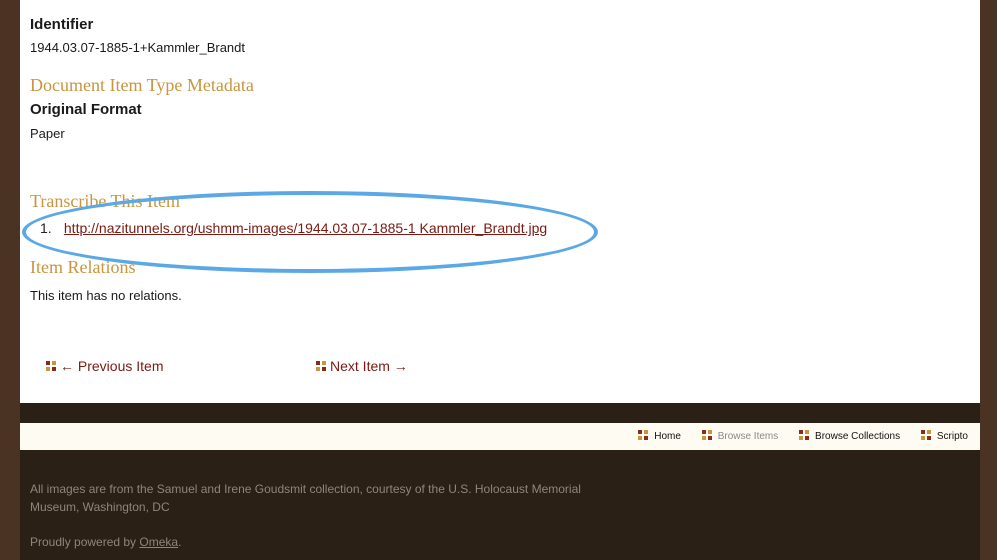 The width and height of the screenshot is (997, 560). Describe the element at coordinates (952, 436) in the screenshot. I see `nav-scripto: Scripto` at that location.